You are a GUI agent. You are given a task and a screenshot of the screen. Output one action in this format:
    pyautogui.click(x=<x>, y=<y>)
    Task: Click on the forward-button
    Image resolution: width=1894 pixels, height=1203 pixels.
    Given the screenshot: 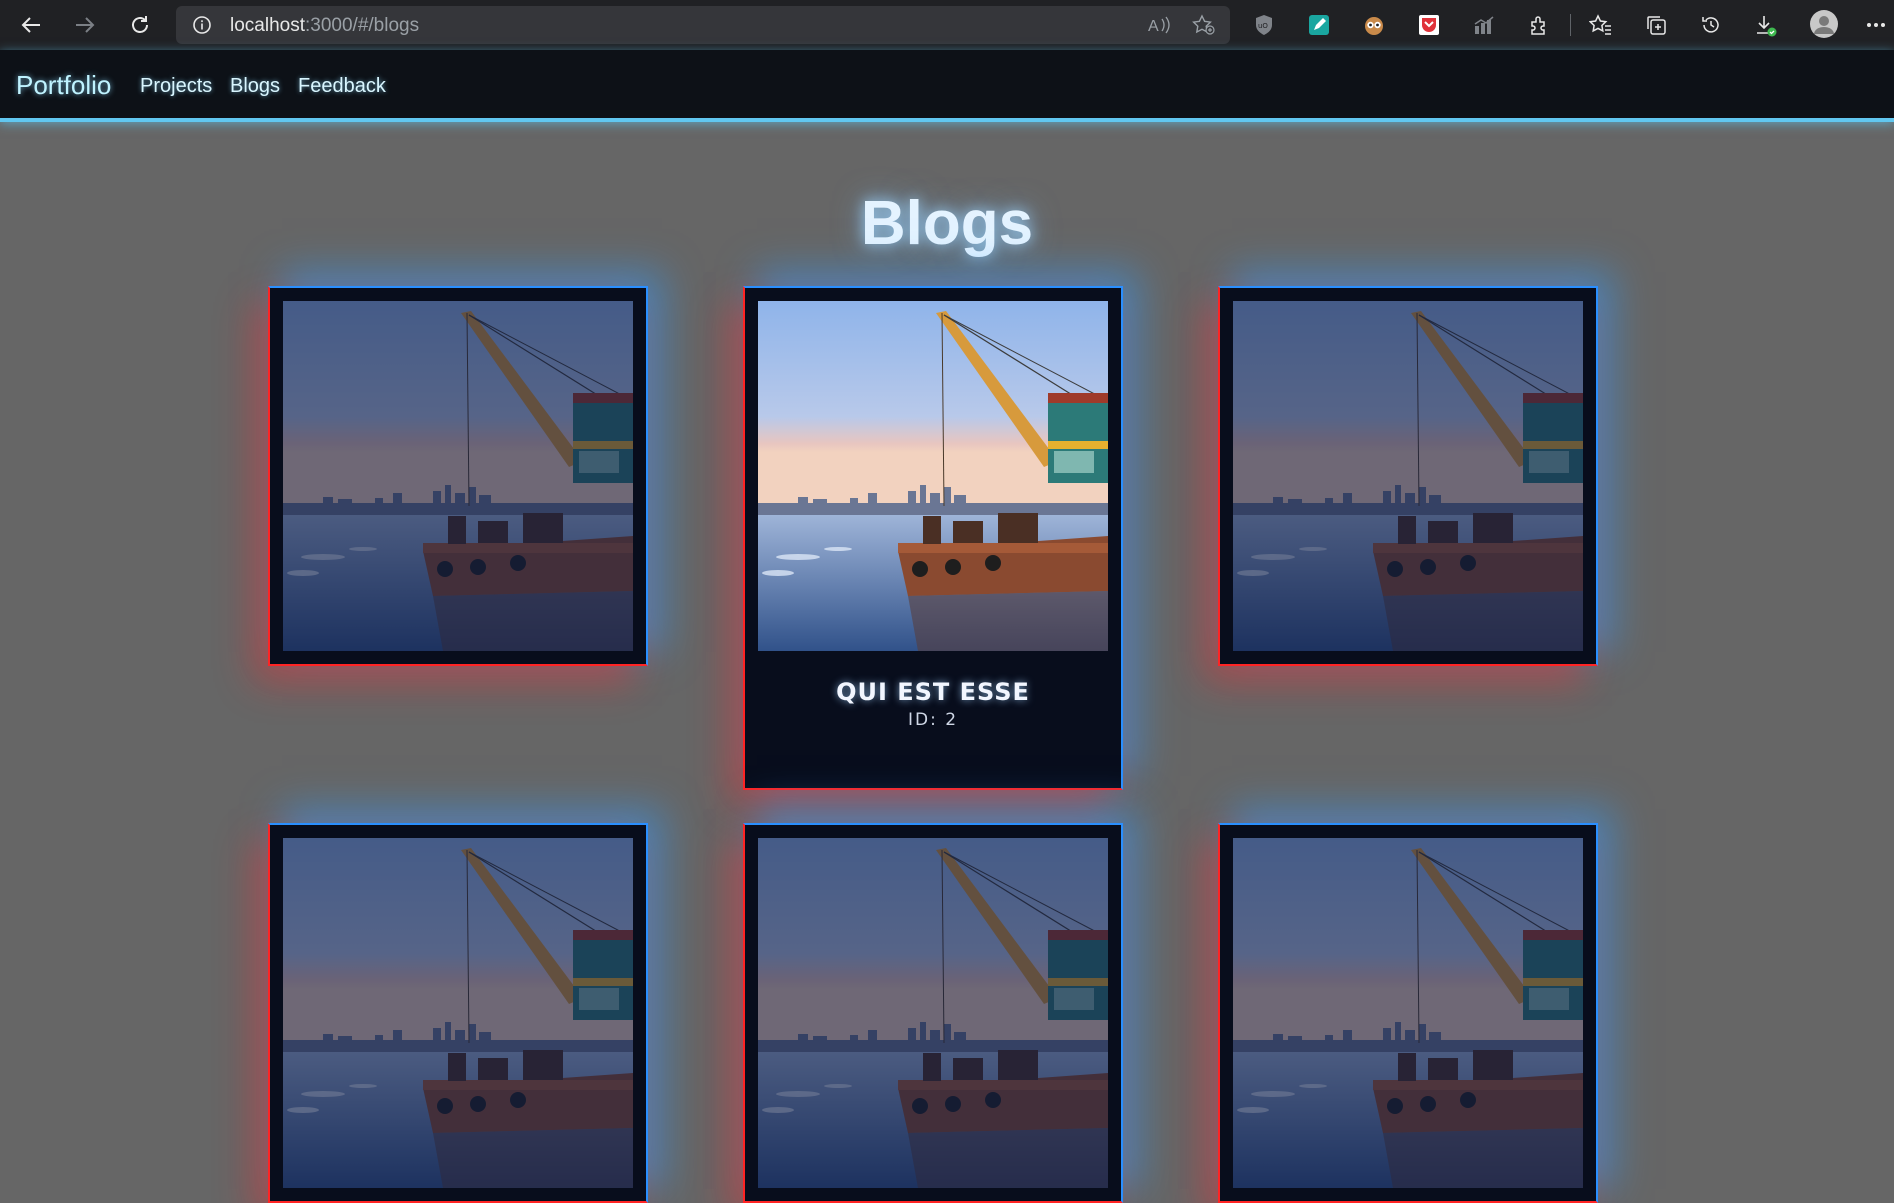 What is the action you would take?
    pyautogui.click(x=85, y=25)
    